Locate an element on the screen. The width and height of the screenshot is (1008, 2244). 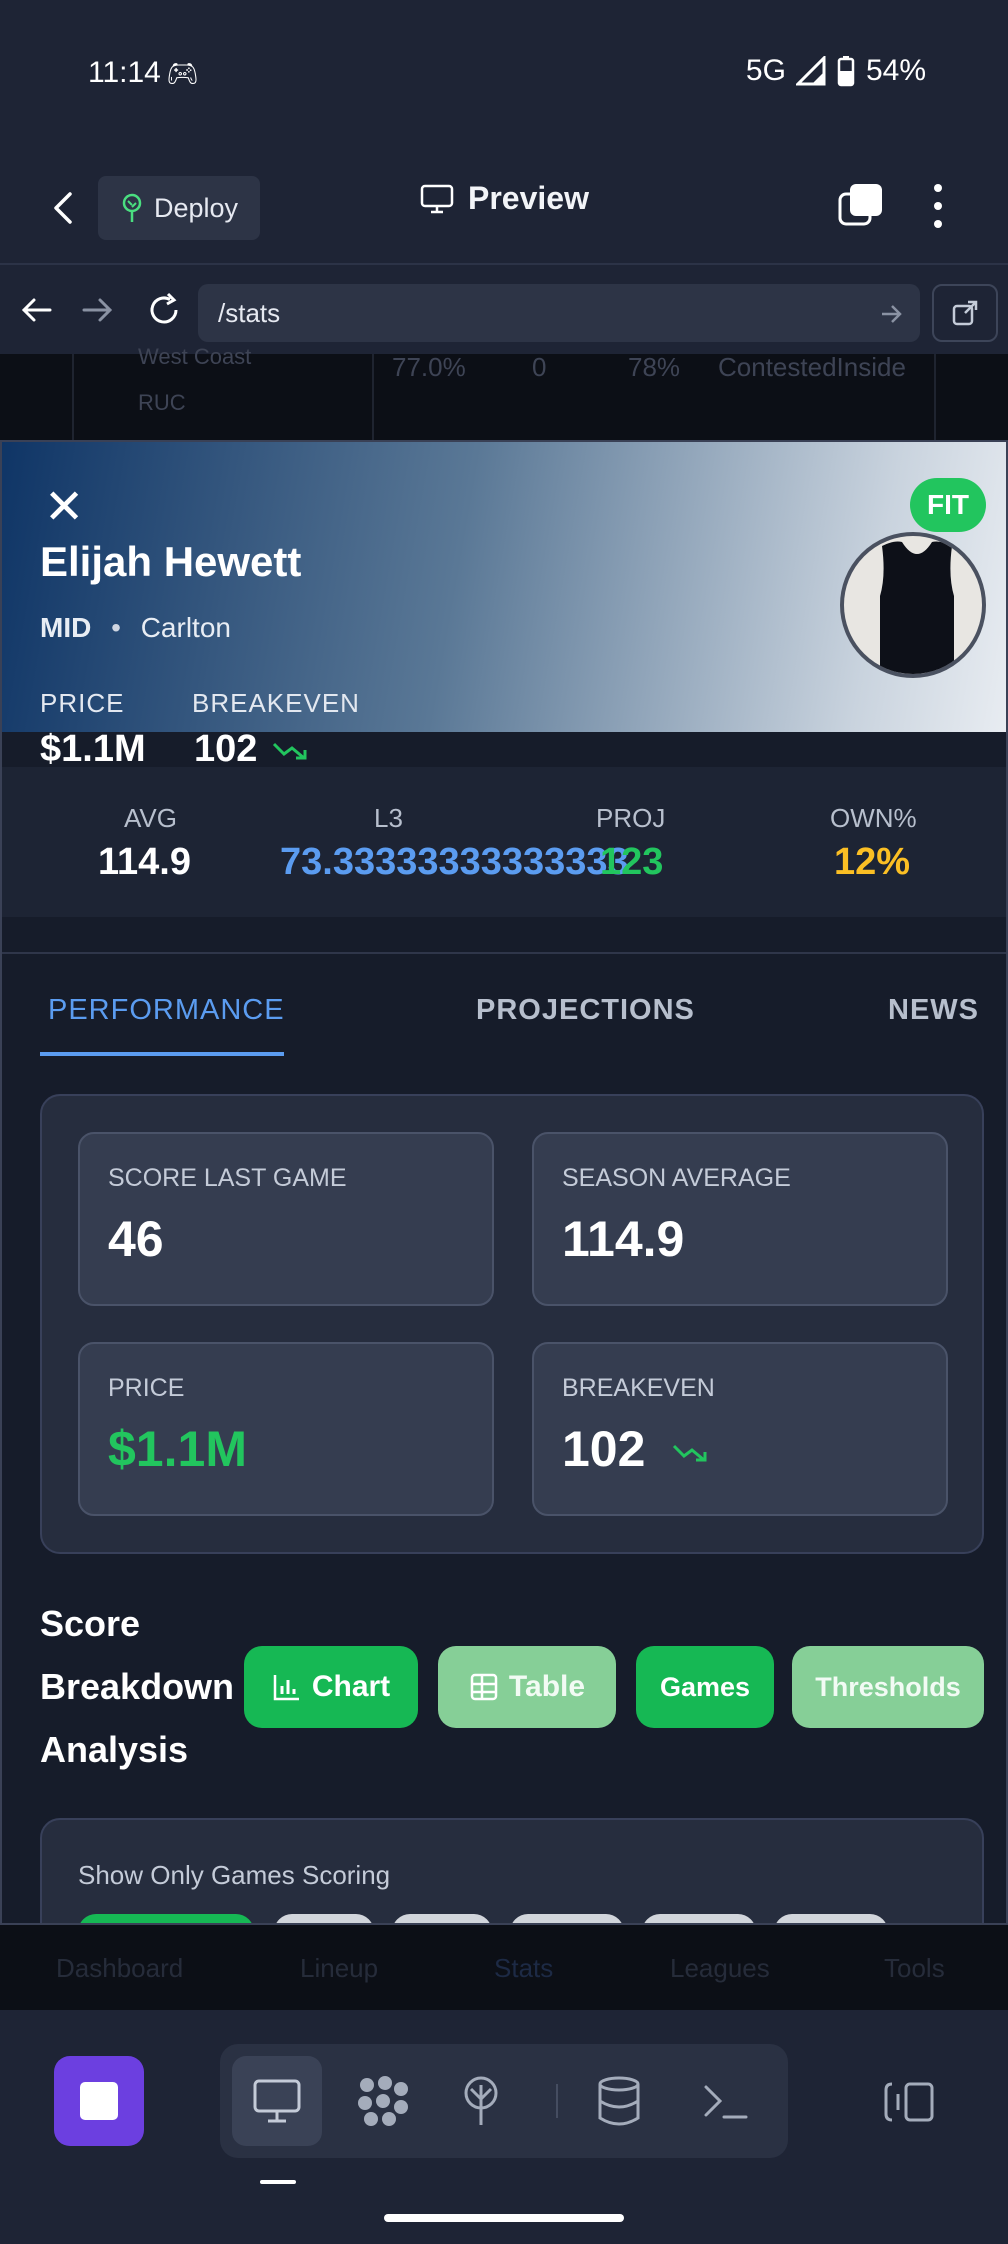
peek-position: RUC is located at coordinates (162, 402).